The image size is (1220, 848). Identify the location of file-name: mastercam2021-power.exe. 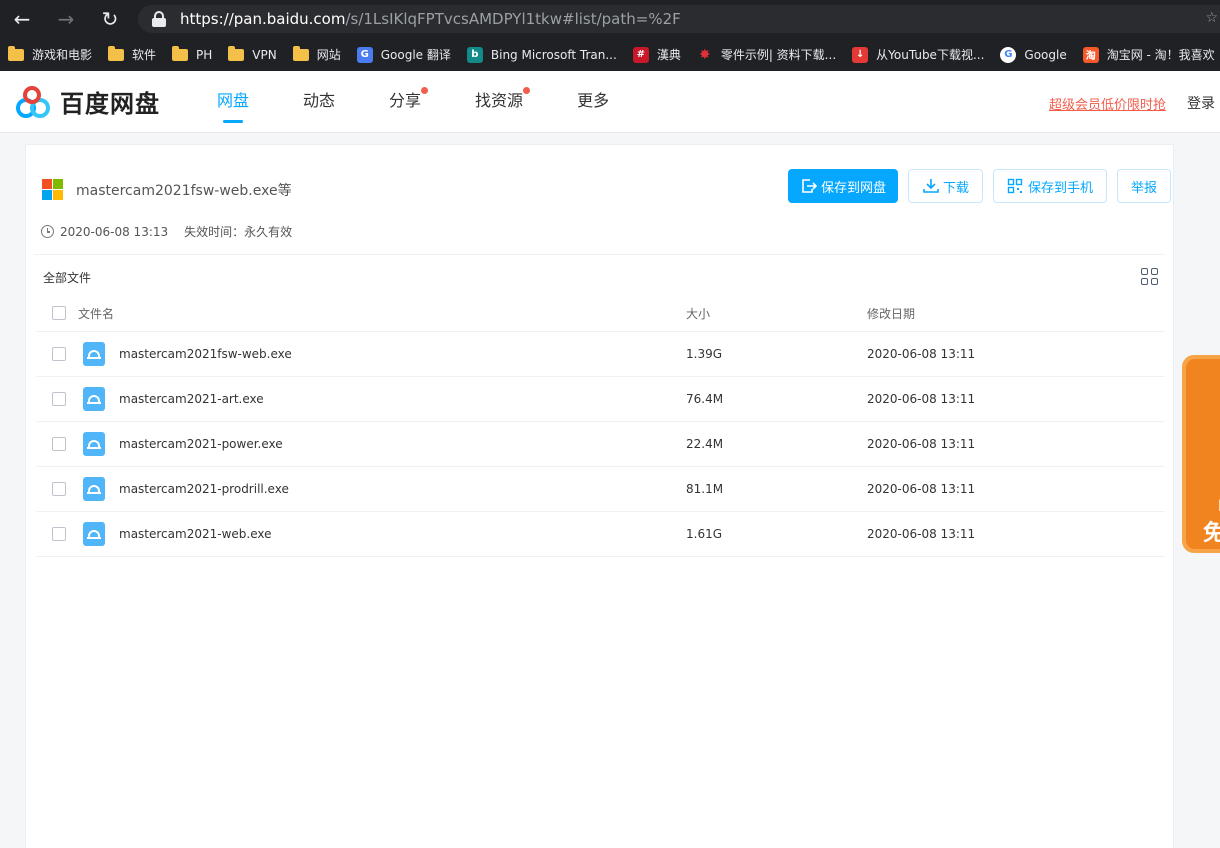
(201, 444).